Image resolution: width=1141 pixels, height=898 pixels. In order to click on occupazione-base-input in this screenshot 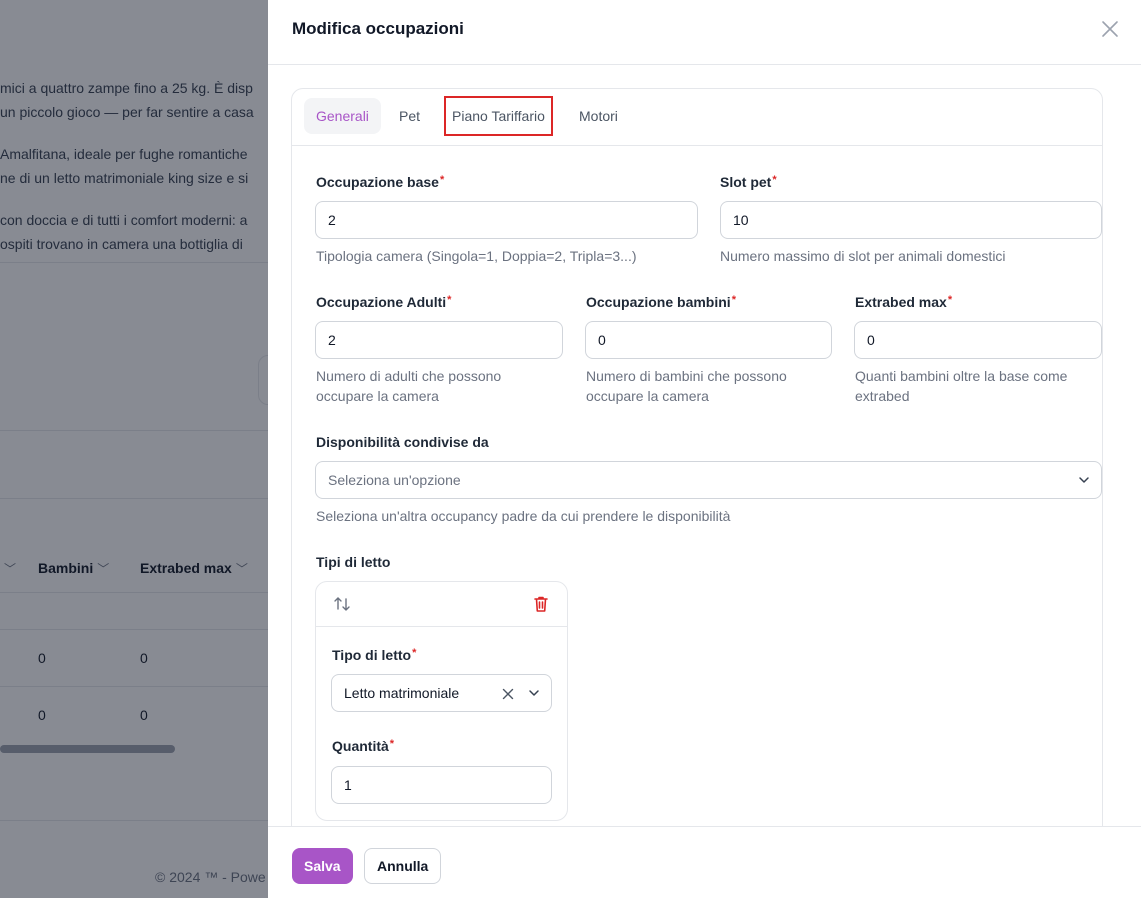, I will do `click(506, 220)`.